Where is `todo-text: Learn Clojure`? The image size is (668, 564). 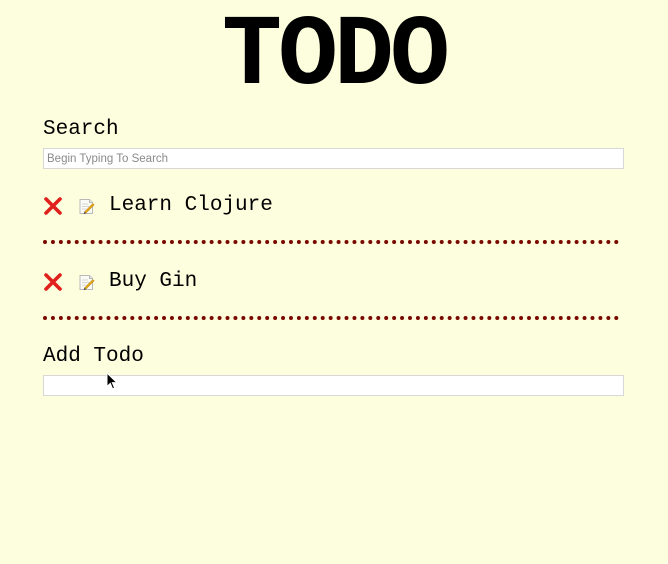 todo-text: Learn Clojure is located at coordinates (191, 205).